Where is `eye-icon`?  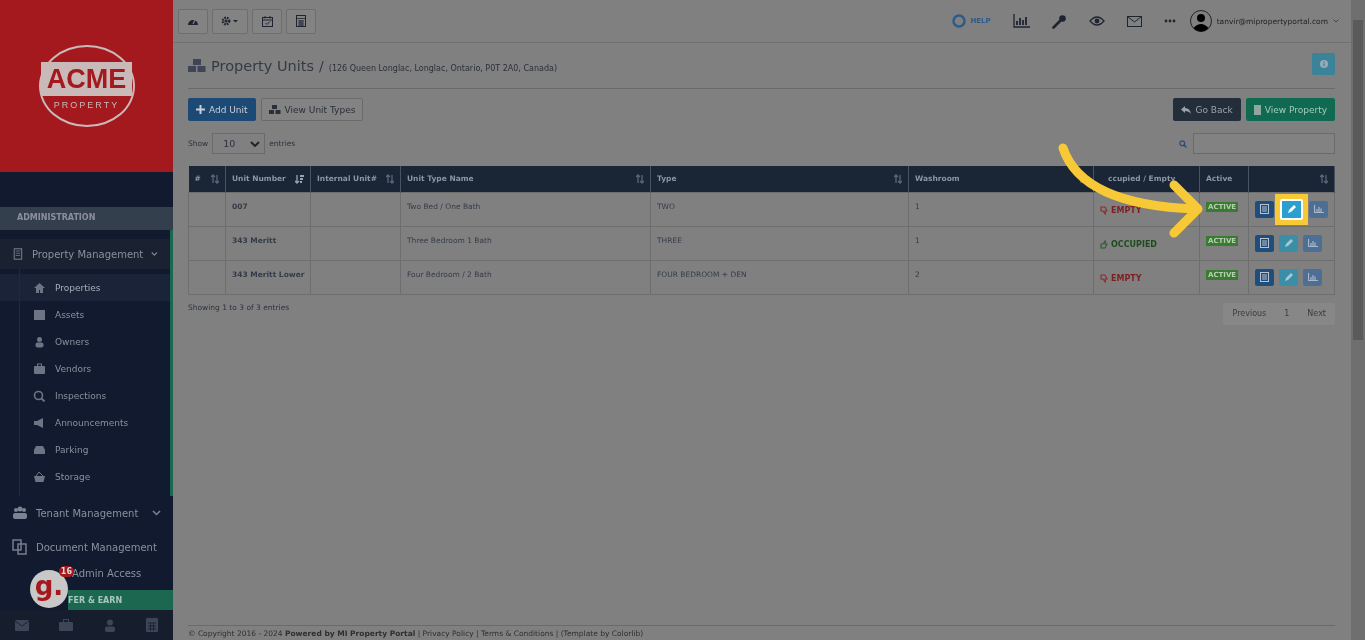
eye-icon is located at coordinates (1096, 21).